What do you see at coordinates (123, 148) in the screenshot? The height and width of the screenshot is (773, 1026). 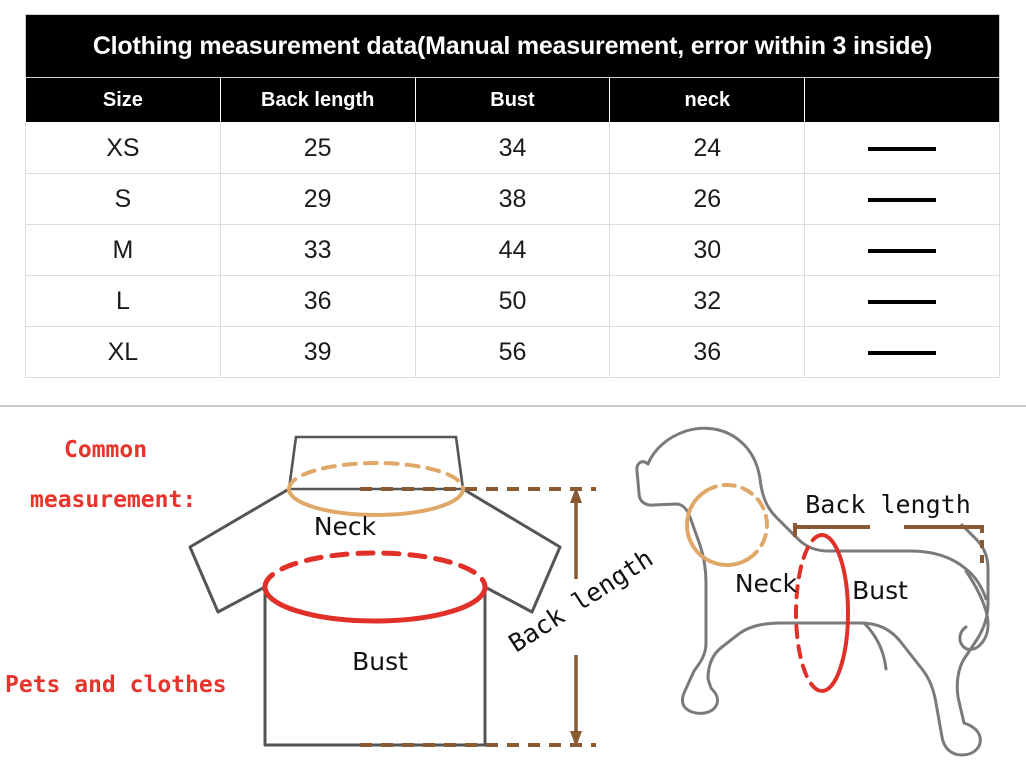 I see `cell-size: XS` at bounding box center [123, 148].